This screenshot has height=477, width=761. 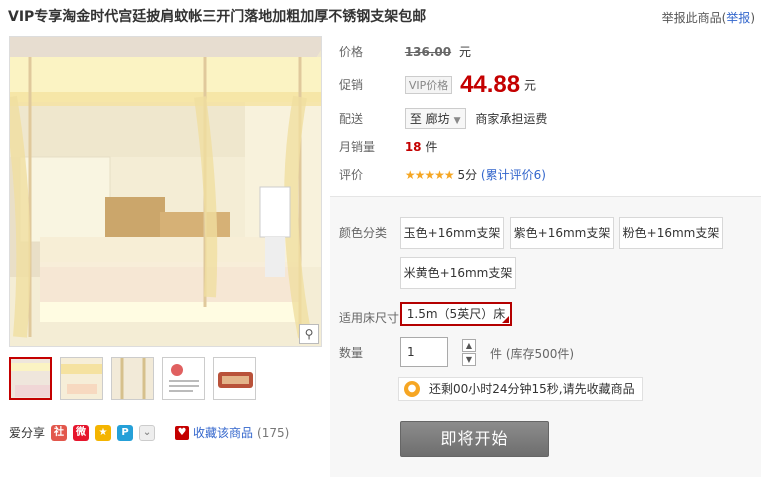 I want to click on qty-increase-icon: ▲, so click(x=469, y=345).